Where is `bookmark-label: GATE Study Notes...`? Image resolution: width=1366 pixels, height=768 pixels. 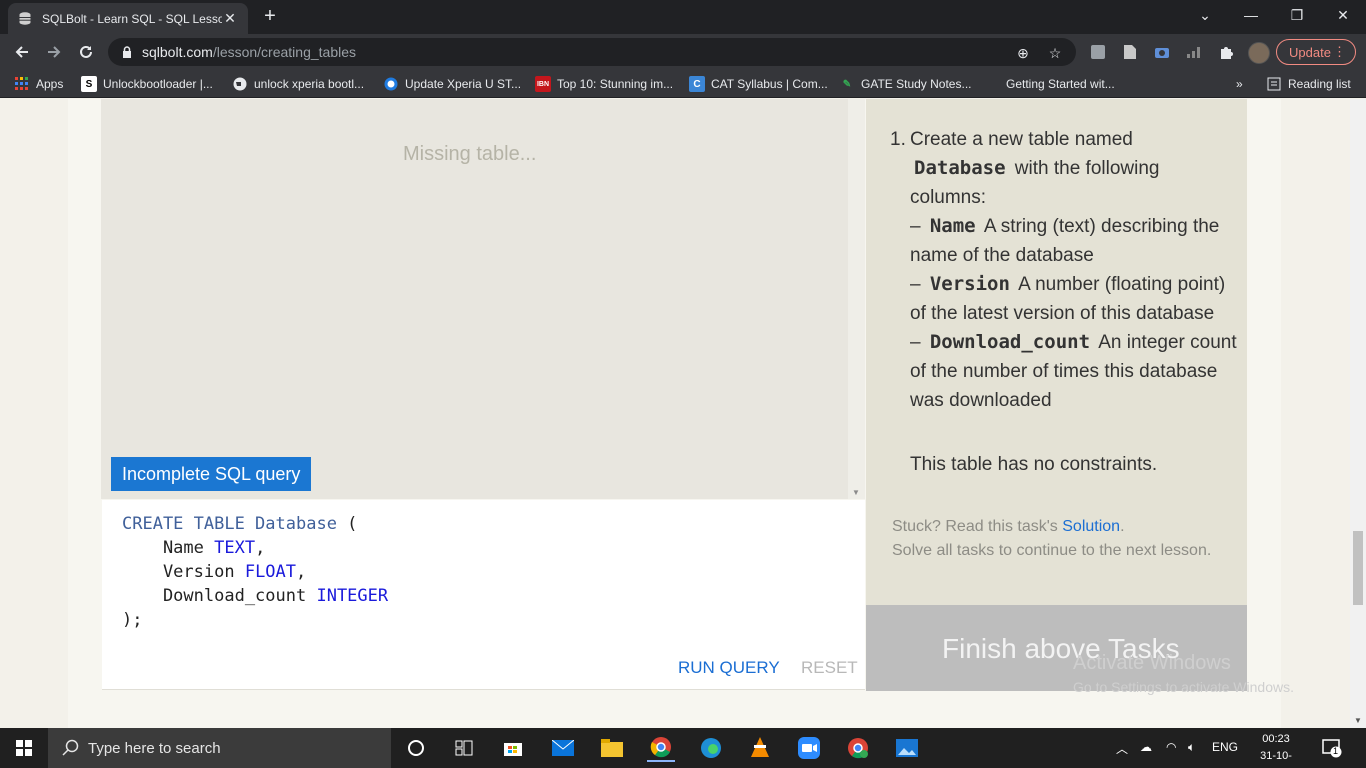
bookmark-label: GATE Study Notes... is located at coordinates (916, 84).